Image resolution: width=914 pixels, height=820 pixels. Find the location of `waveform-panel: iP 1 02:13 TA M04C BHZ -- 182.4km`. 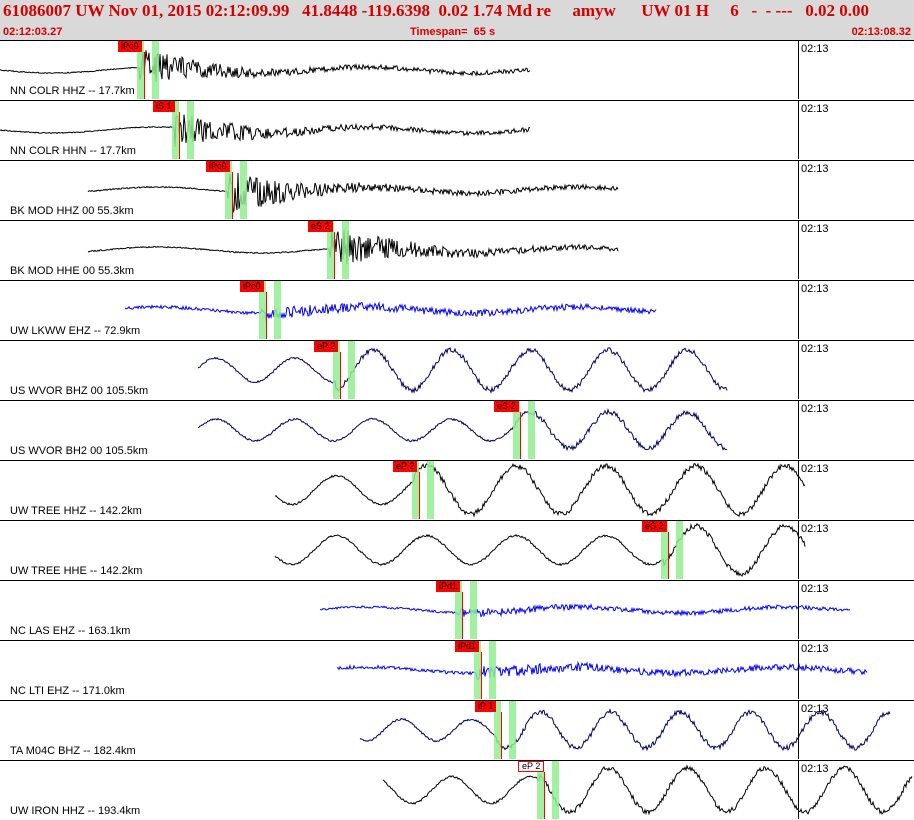

waveform-panel: iP 1 02:13 TA M04C BHZ -- 182.4km is located at coordinates (457, 729).